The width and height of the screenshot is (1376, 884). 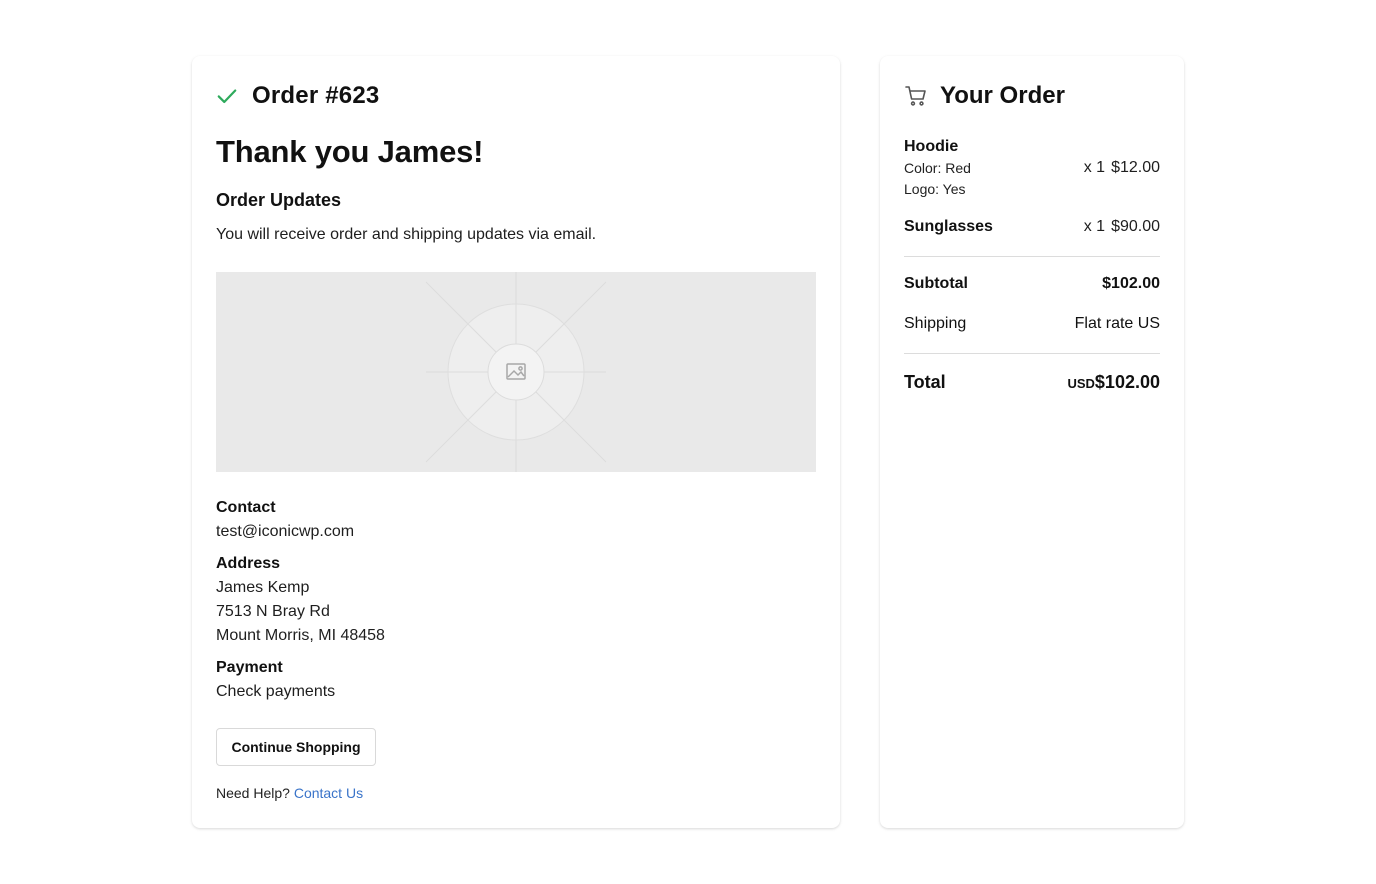 What do you see at coordinates (1135, 167) in the screenshot?
I see `item-price: $12.00` at bounding box center [1135, 167].